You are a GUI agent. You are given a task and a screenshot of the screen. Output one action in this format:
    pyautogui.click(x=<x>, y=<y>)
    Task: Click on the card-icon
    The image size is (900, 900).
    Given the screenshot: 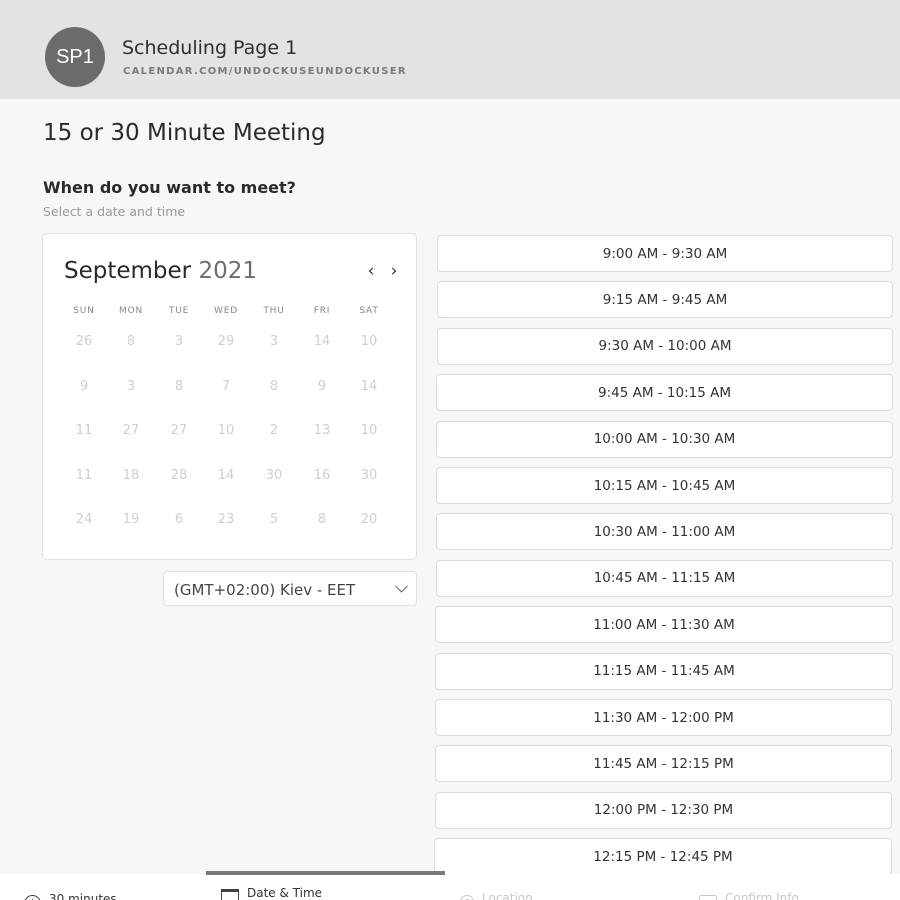 What is the action you would take?
    pyautogui.click(x=708, y=897)
    